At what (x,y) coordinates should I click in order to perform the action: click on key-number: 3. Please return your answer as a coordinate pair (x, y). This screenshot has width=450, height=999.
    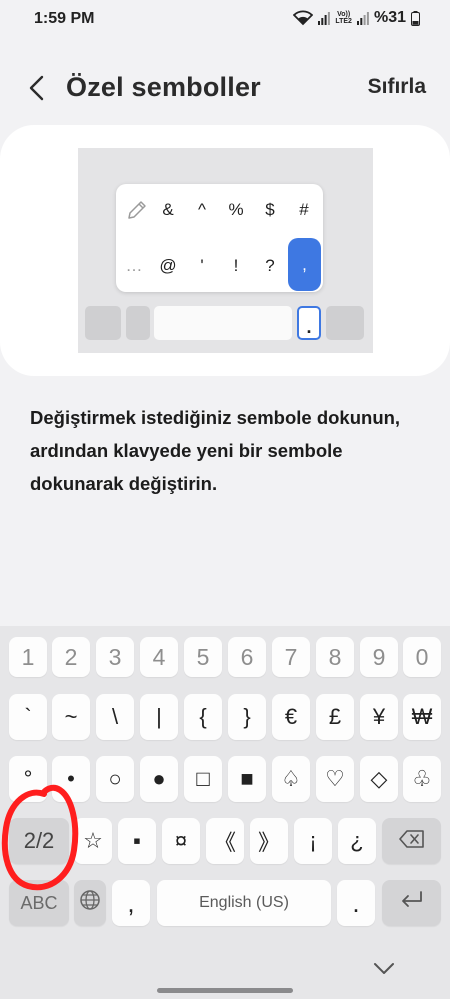
    Looking at the image, I should click on (115, 657).